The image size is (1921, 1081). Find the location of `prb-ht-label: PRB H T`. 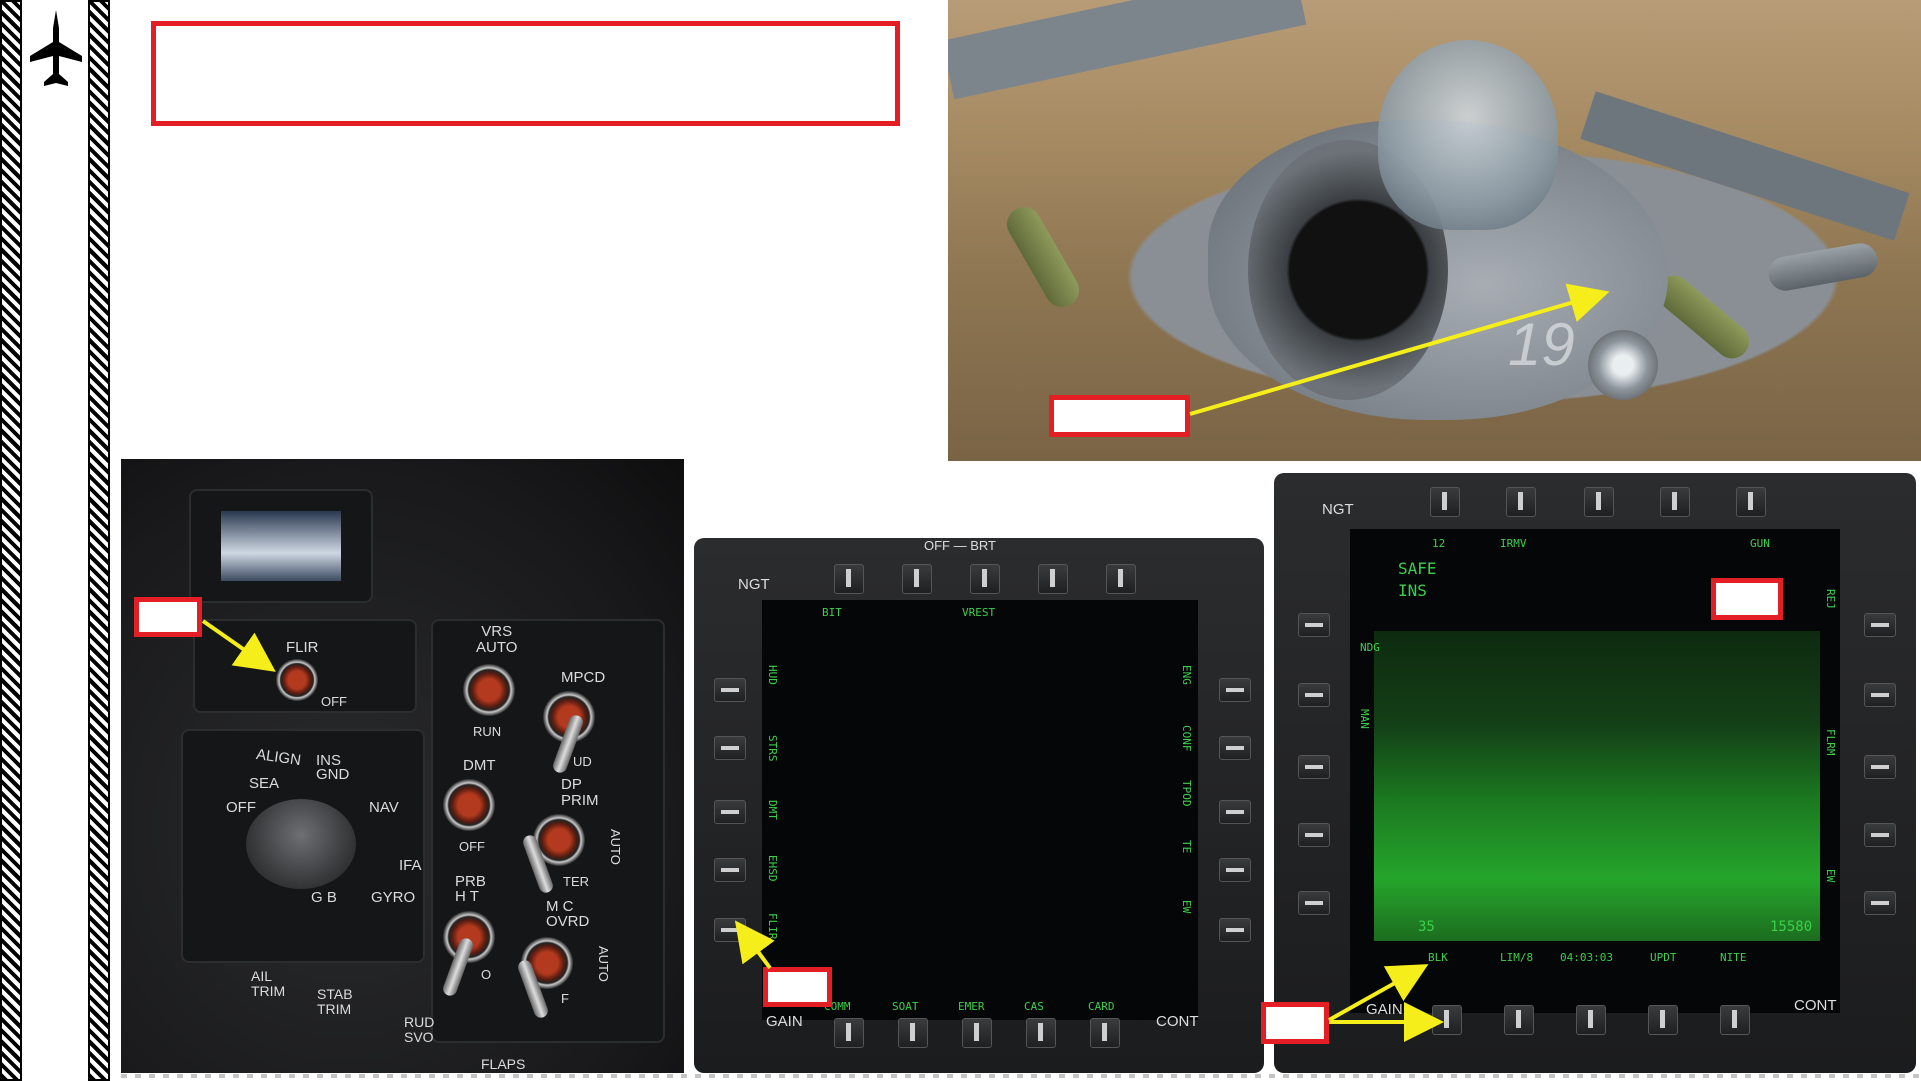

prb-ht-label: PRB H T is located at coordinates (470, 889).